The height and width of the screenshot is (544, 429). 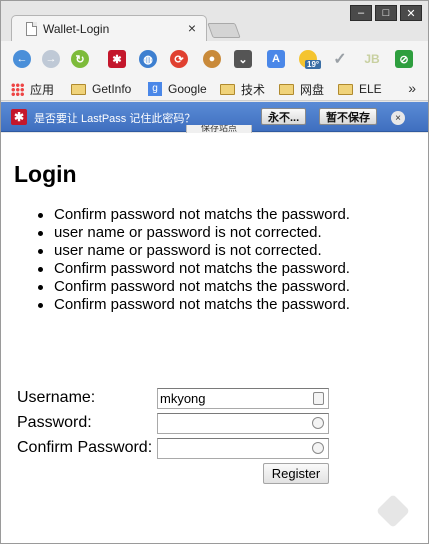 I want to click on bookmark-label: 网盘, so click(x=312, y=89).